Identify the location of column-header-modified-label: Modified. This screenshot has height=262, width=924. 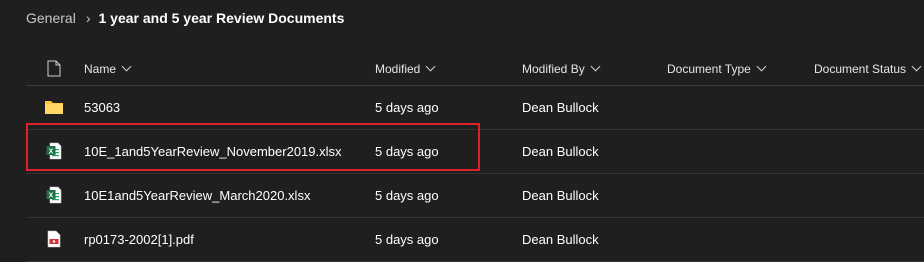
(398, 68).